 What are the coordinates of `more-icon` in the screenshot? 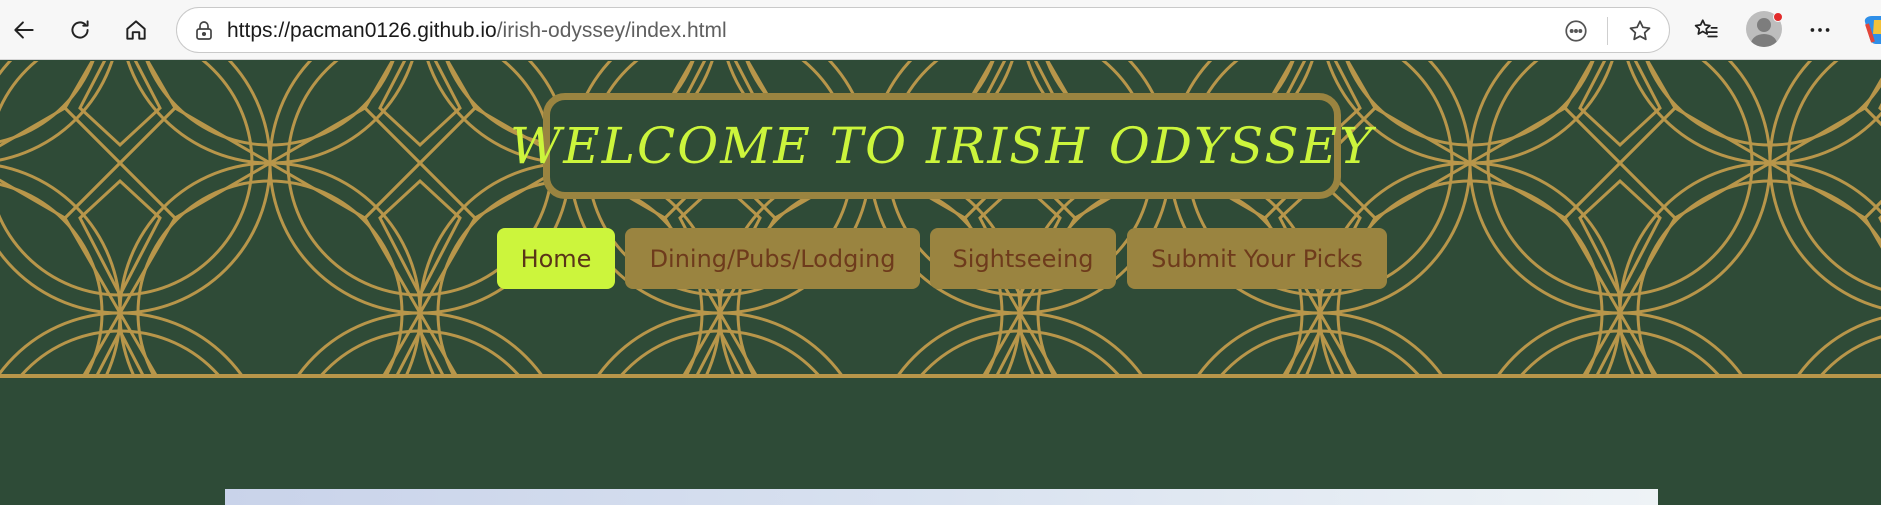 It's located at (1820, 30).